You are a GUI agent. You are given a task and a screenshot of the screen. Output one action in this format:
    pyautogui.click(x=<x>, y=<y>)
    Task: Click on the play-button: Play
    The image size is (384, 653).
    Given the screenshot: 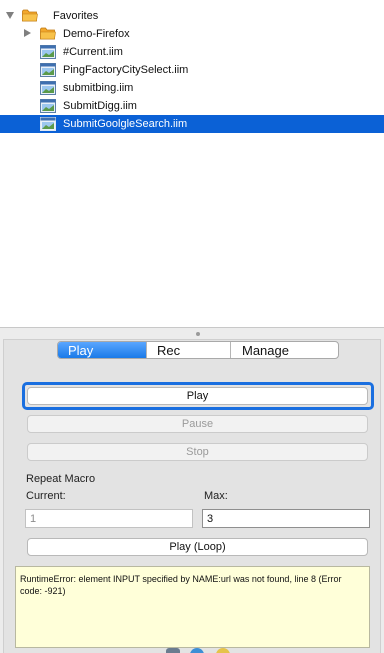 What is the action you would take?
    pyautogui.click(x=197, y=396)
    